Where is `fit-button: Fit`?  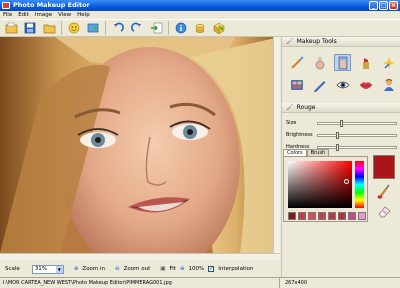
fit-button: Fit is located at coordinates (172, 269).